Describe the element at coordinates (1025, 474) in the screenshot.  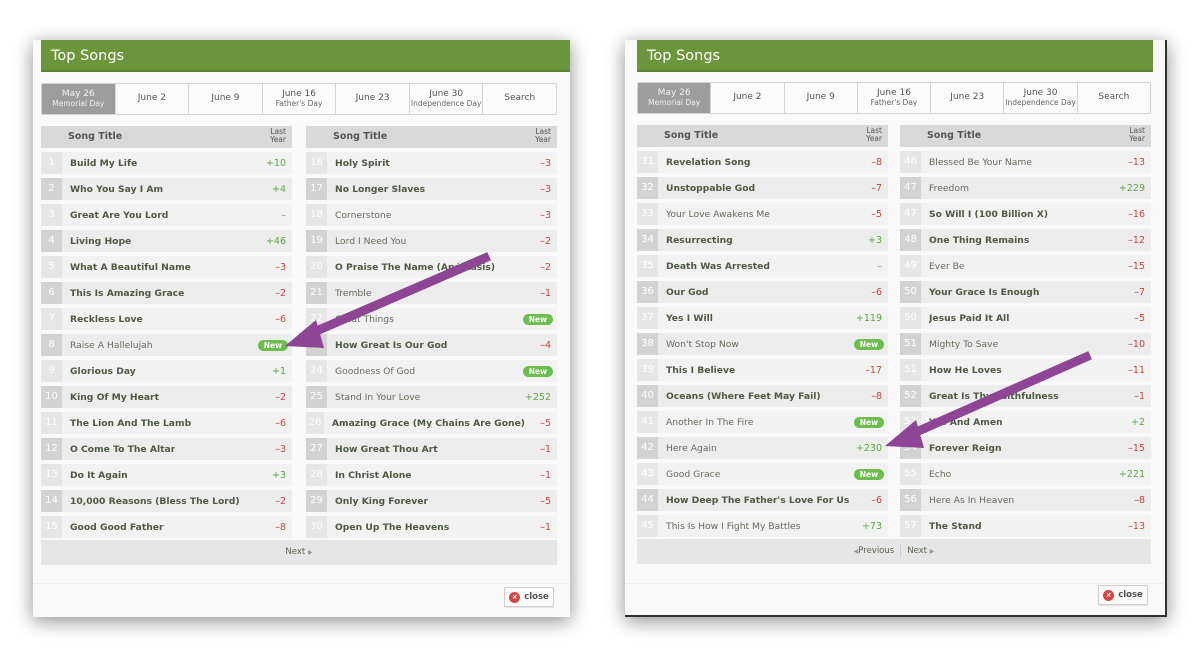
I see `song-row: 55 Echo +221` at that location.